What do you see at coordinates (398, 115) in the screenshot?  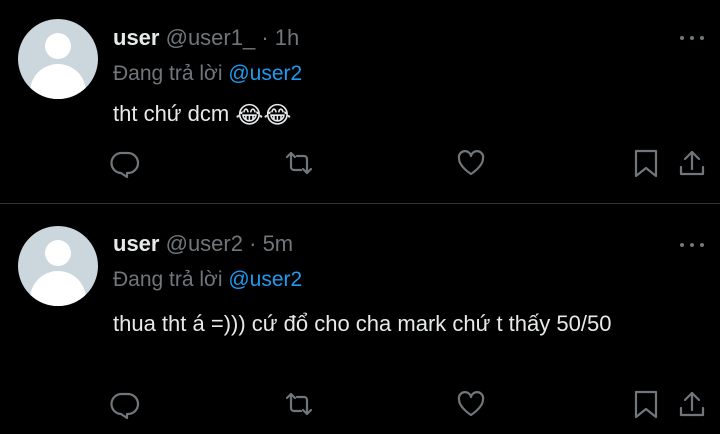 I see `tweet-text: tht chứ dcm 😂😂` at bounding box center [398, 115].